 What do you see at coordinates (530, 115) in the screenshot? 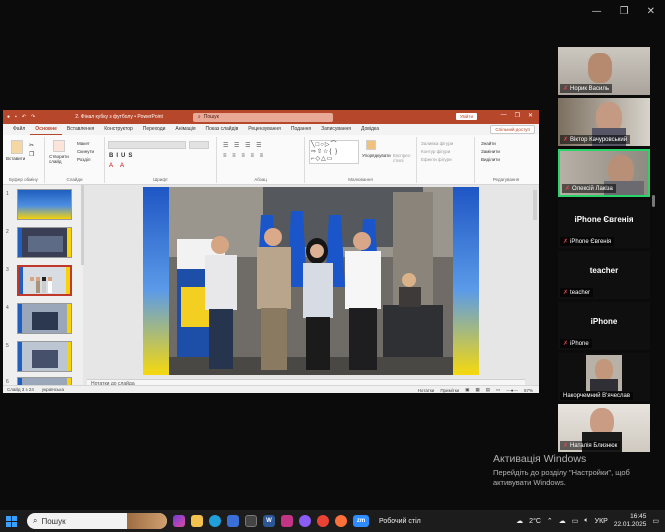
I see `pp-close-icon: ✕` at bounding box center [530, 115].